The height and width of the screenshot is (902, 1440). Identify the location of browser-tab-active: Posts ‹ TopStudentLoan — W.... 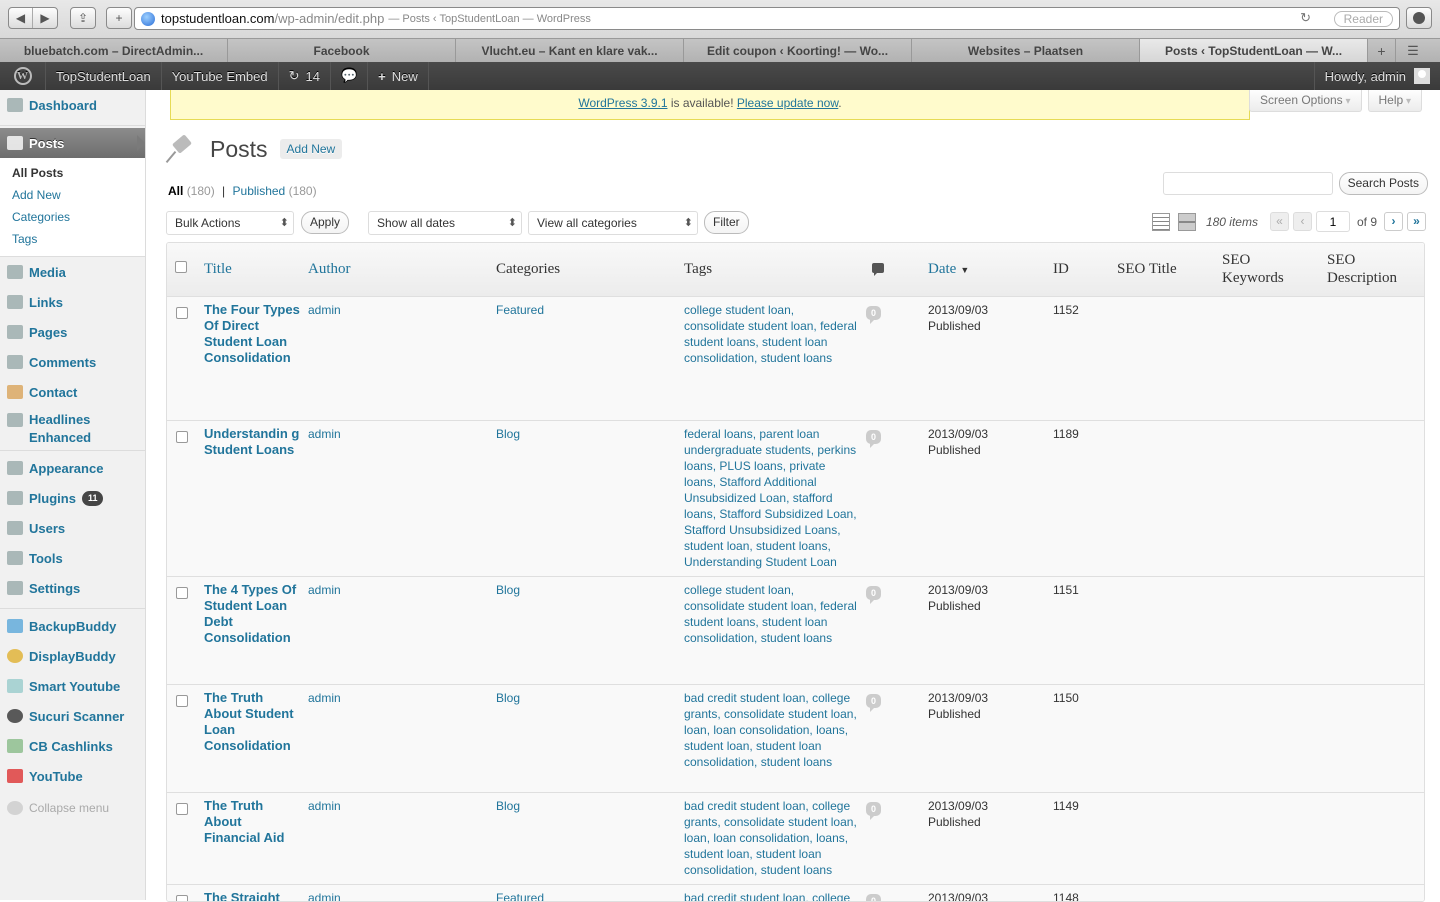
(1254, 50).